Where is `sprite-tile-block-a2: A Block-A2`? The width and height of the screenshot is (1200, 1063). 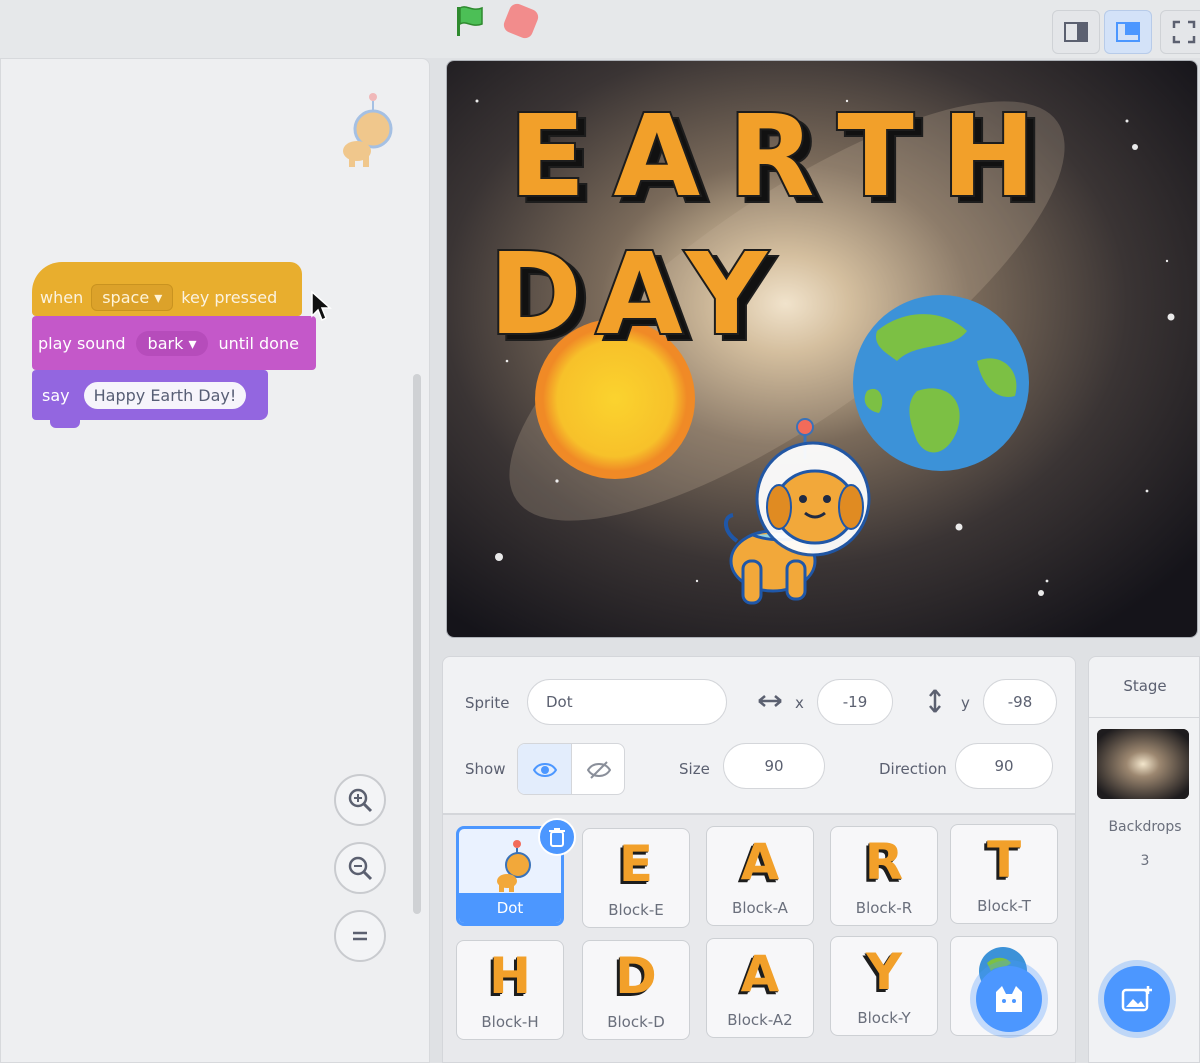 sprite-tile-block-a2: A Block-A2 is located at coordinates (760, 988).